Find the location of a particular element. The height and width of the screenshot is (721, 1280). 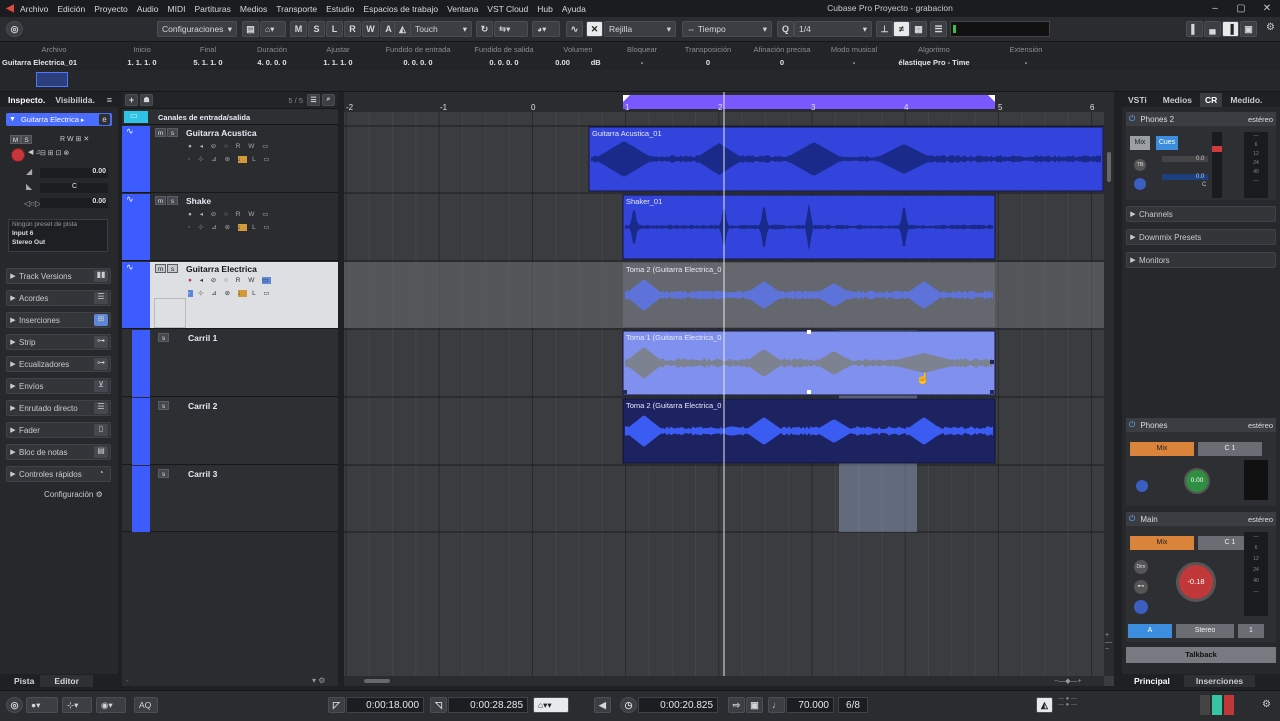

primary-time-display: 0:00:20.825 is located at coordinates (678, 705).